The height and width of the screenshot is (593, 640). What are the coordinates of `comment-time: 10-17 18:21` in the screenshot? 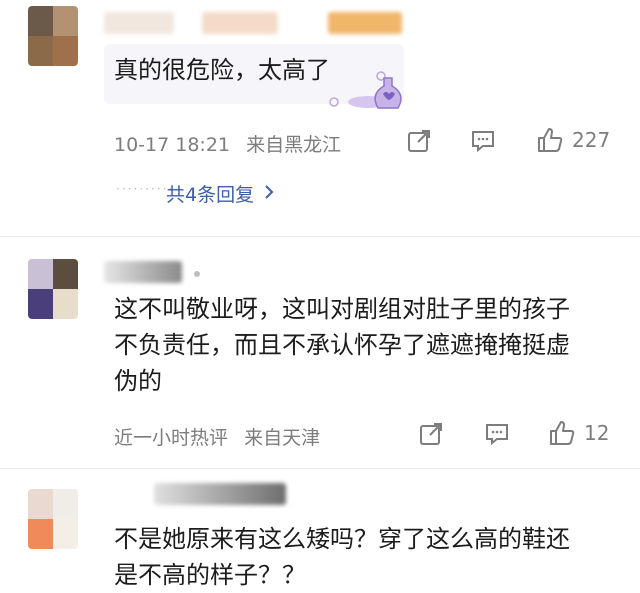 It's located at (172, 145).